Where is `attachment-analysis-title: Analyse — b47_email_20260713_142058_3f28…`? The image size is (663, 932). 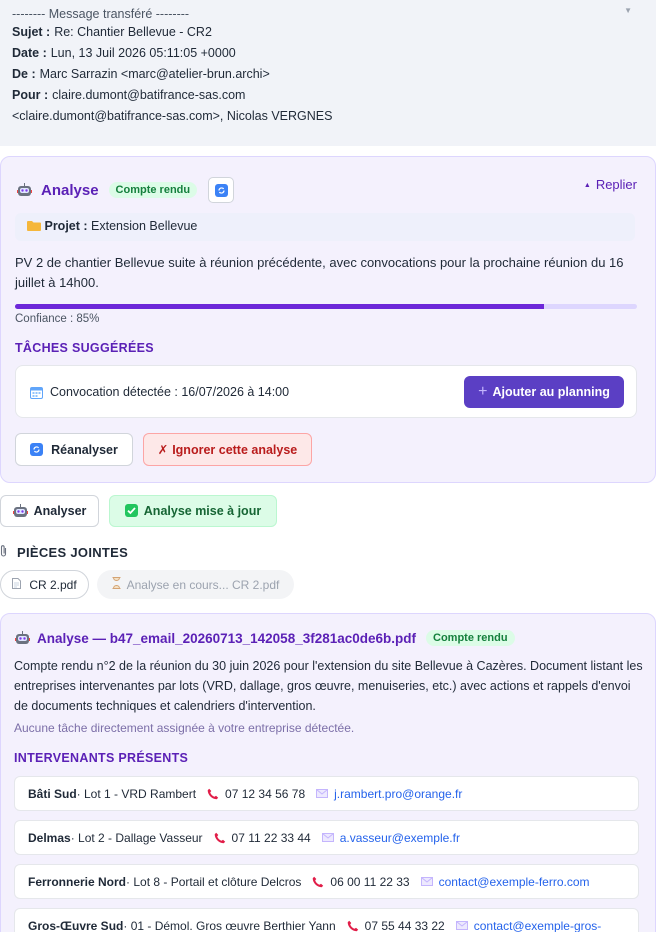
attachment-analysis-title: Analyse — b47_email_20260713_142058_3f28… is located at coordinates (227, 638).